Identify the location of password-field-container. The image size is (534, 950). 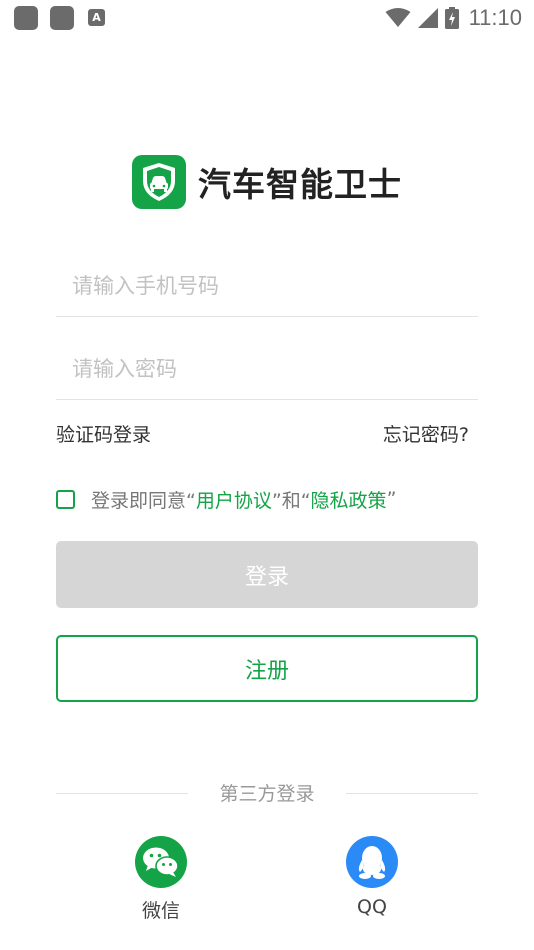
(267, 369).